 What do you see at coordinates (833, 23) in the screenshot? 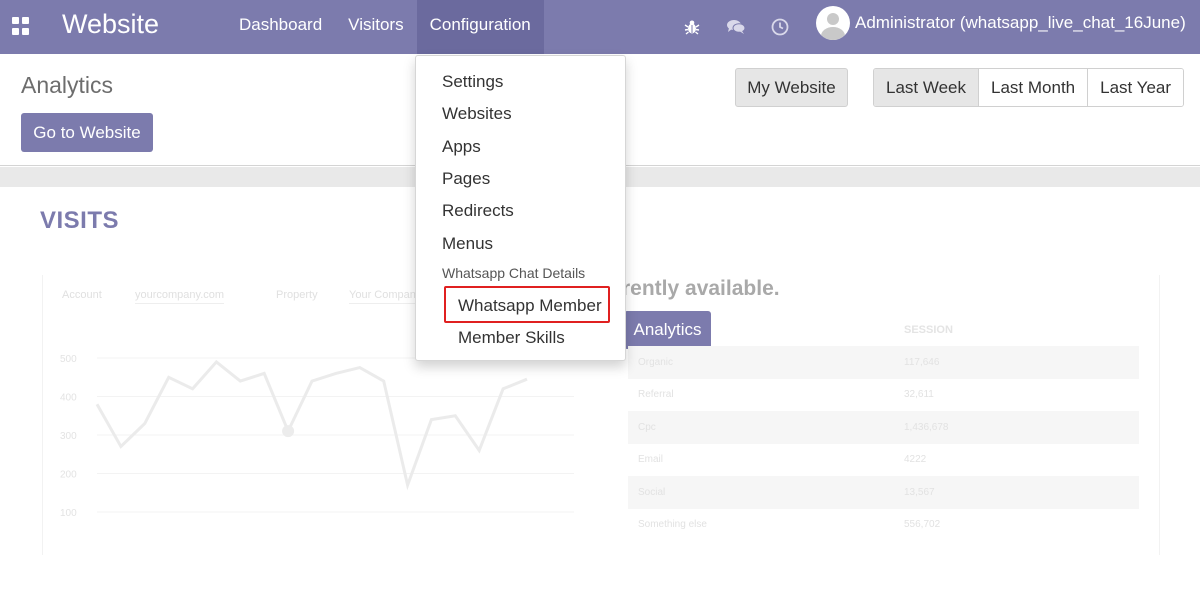
I see `avatar` at bounding box center [833, 23].